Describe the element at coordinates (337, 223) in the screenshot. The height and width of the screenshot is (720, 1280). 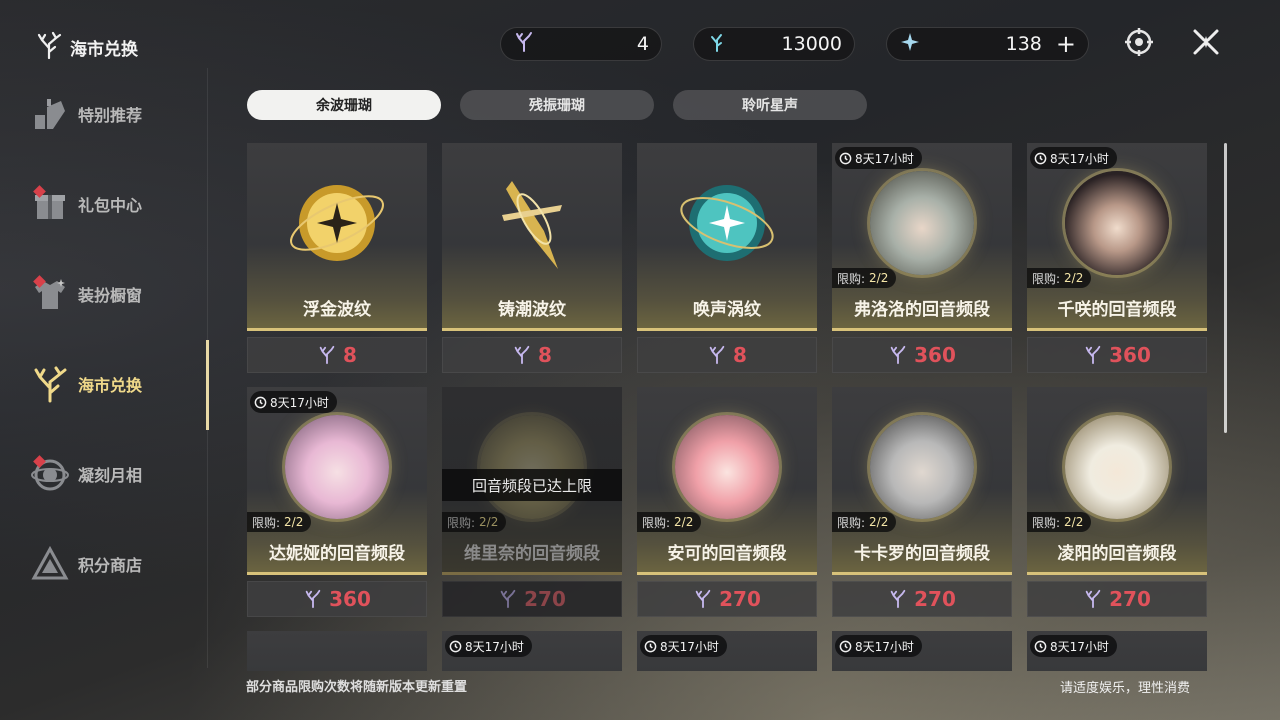
I see `gold-orb-icon` at that location.